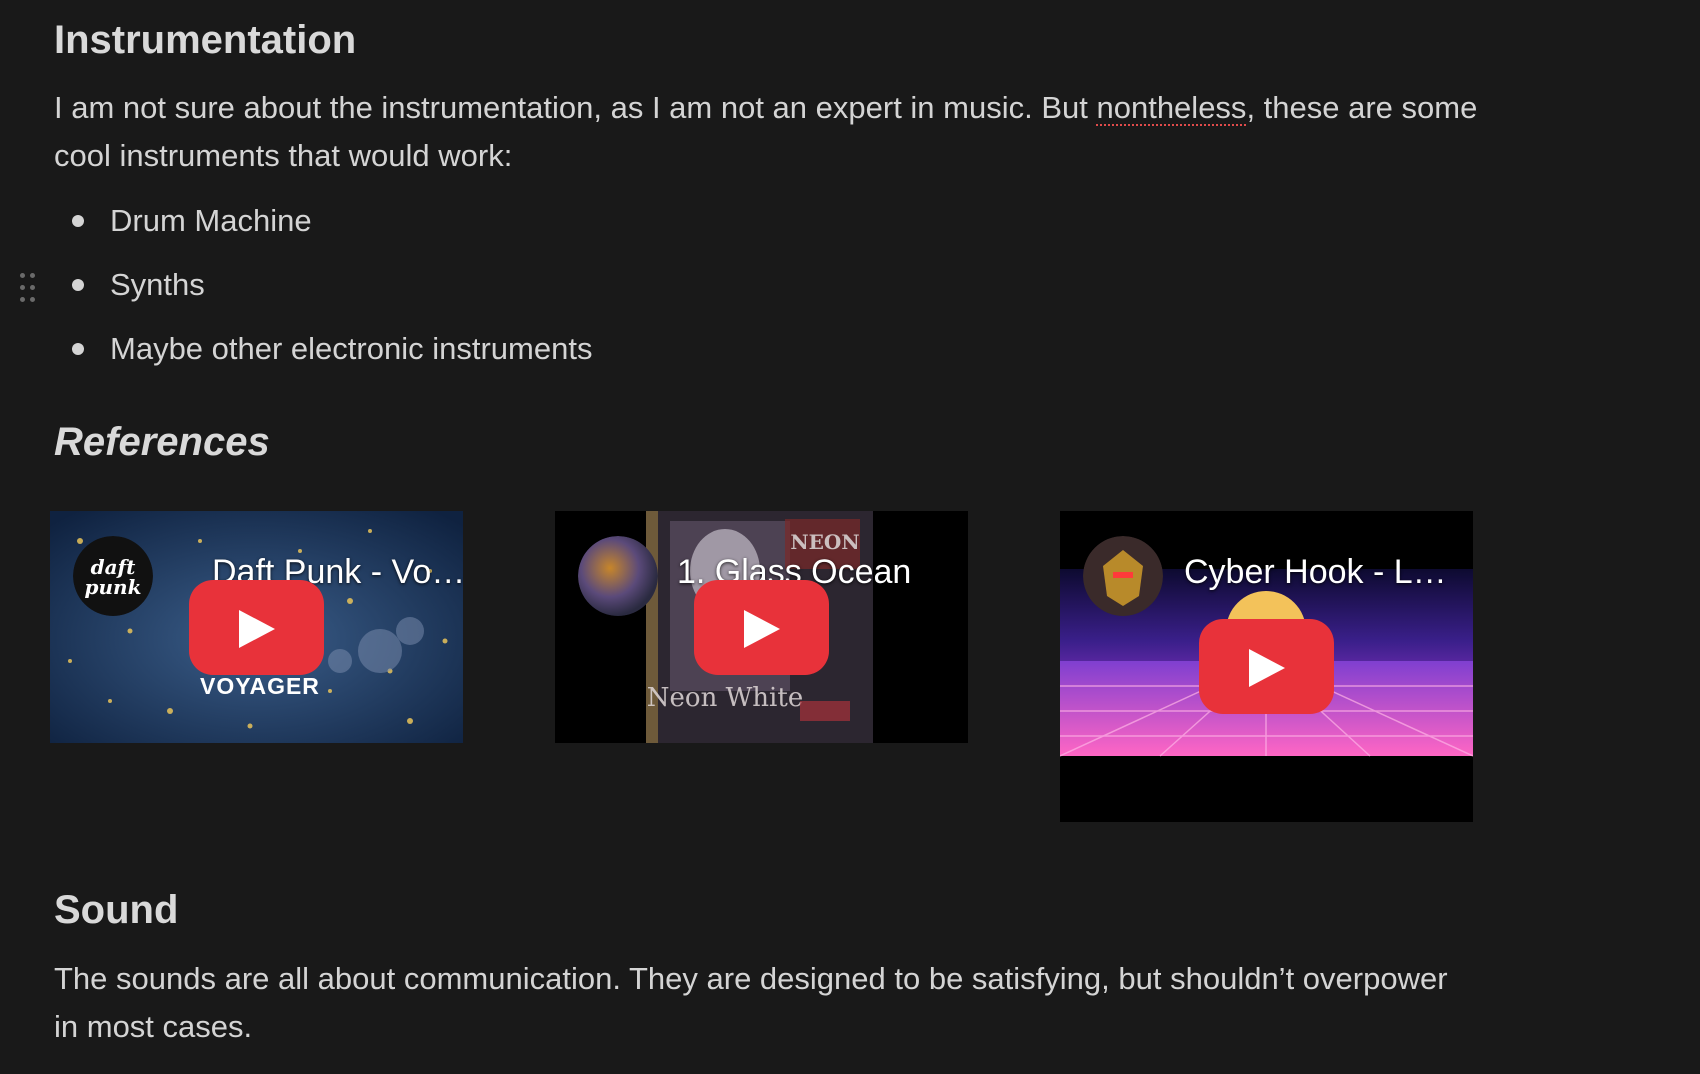  Describe the element at coordinates (116, 910) in the screenshot. I see `heading-sound: Sound` at that location.